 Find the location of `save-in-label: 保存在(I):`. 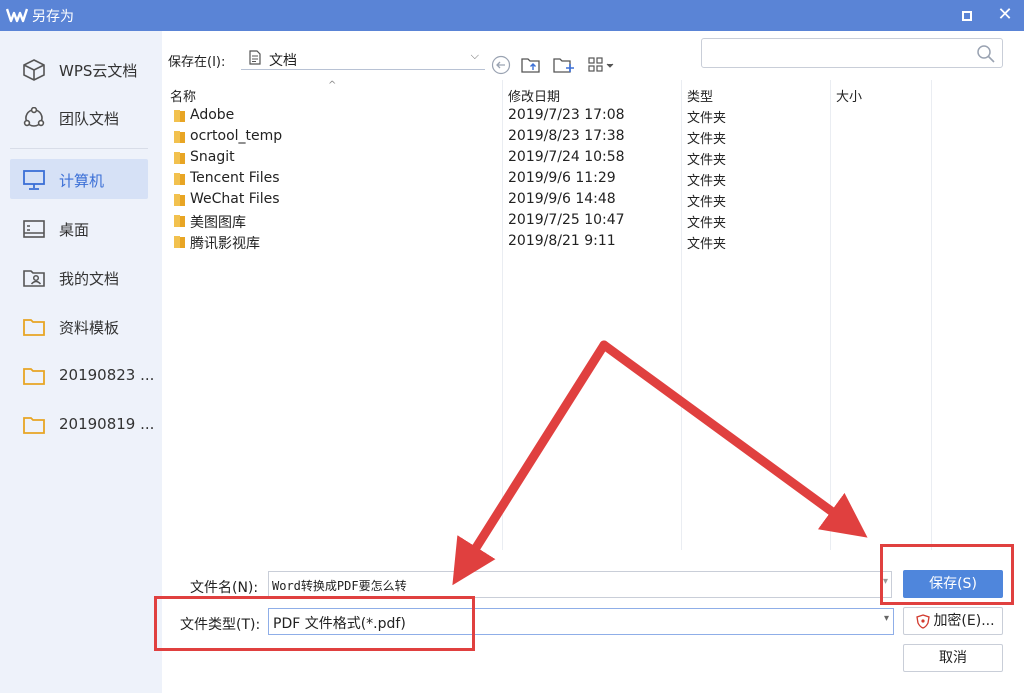

save-in-label: 保存在(I): is located at coordinates (197, 62).